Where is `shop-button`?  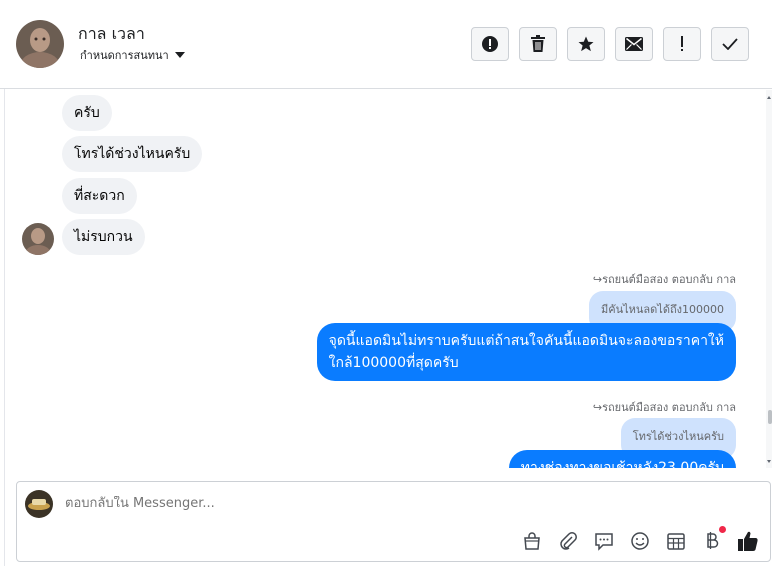
shop-button is located at coordinates (532, 541).